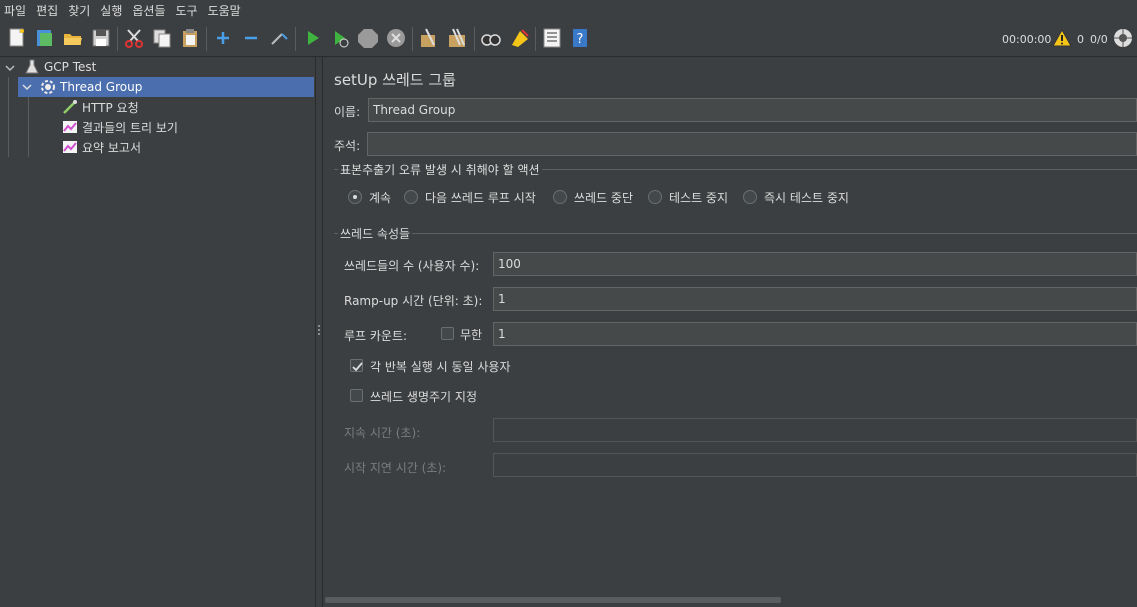 Image resolution: width=1137 pixels, height=607 pixels. What do you see at coordinates (17, 38) in the screenshot?
I see `new-icon` at bounding box center [17, 38].